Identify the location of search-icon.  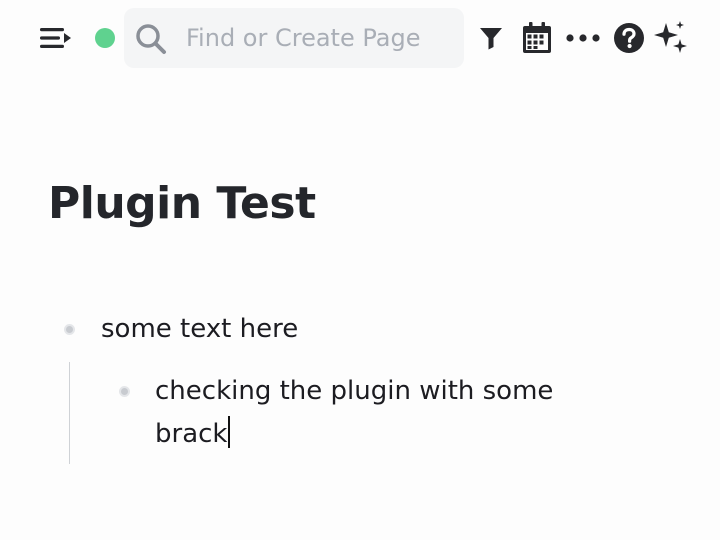
(151, 39).